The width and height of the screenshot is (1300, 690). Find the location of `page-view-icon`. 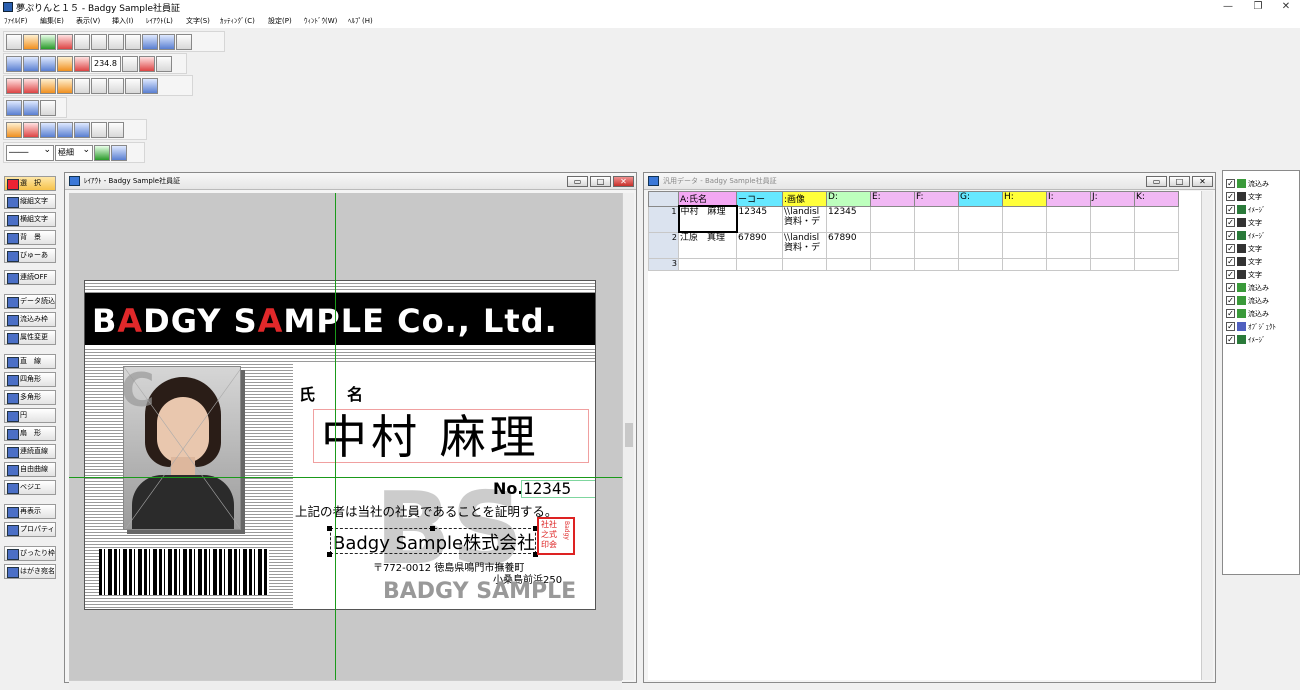

page-view-icon is located at coordinates (31, 108).